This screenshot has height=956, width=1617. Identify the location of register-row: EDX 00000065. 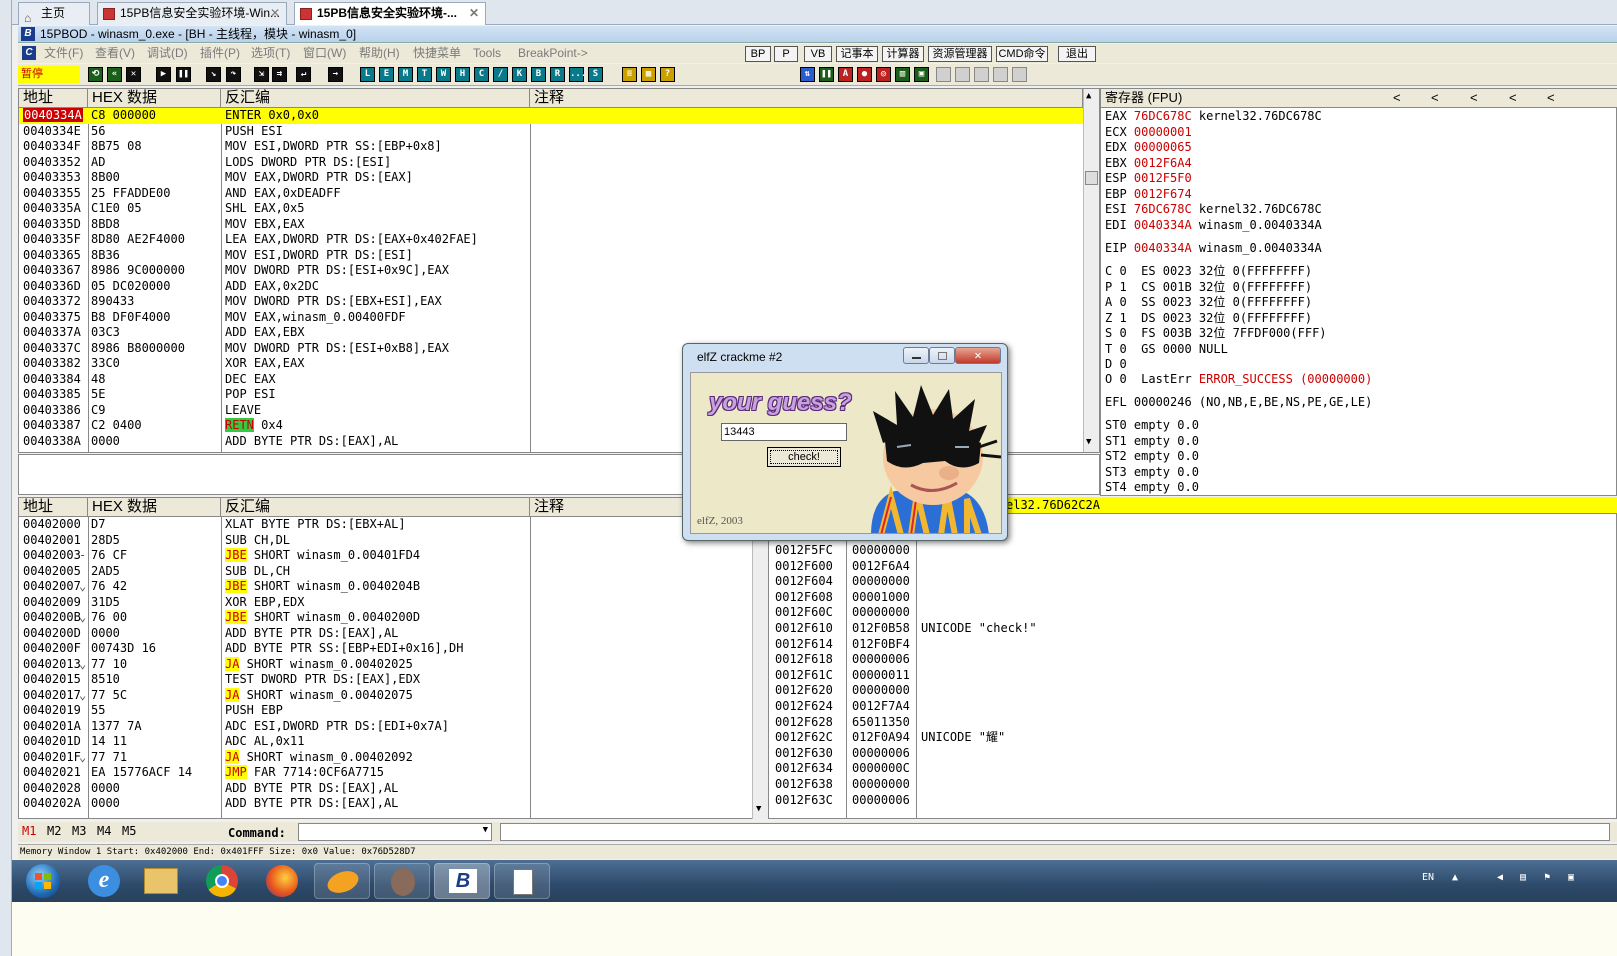
(1148, 148).